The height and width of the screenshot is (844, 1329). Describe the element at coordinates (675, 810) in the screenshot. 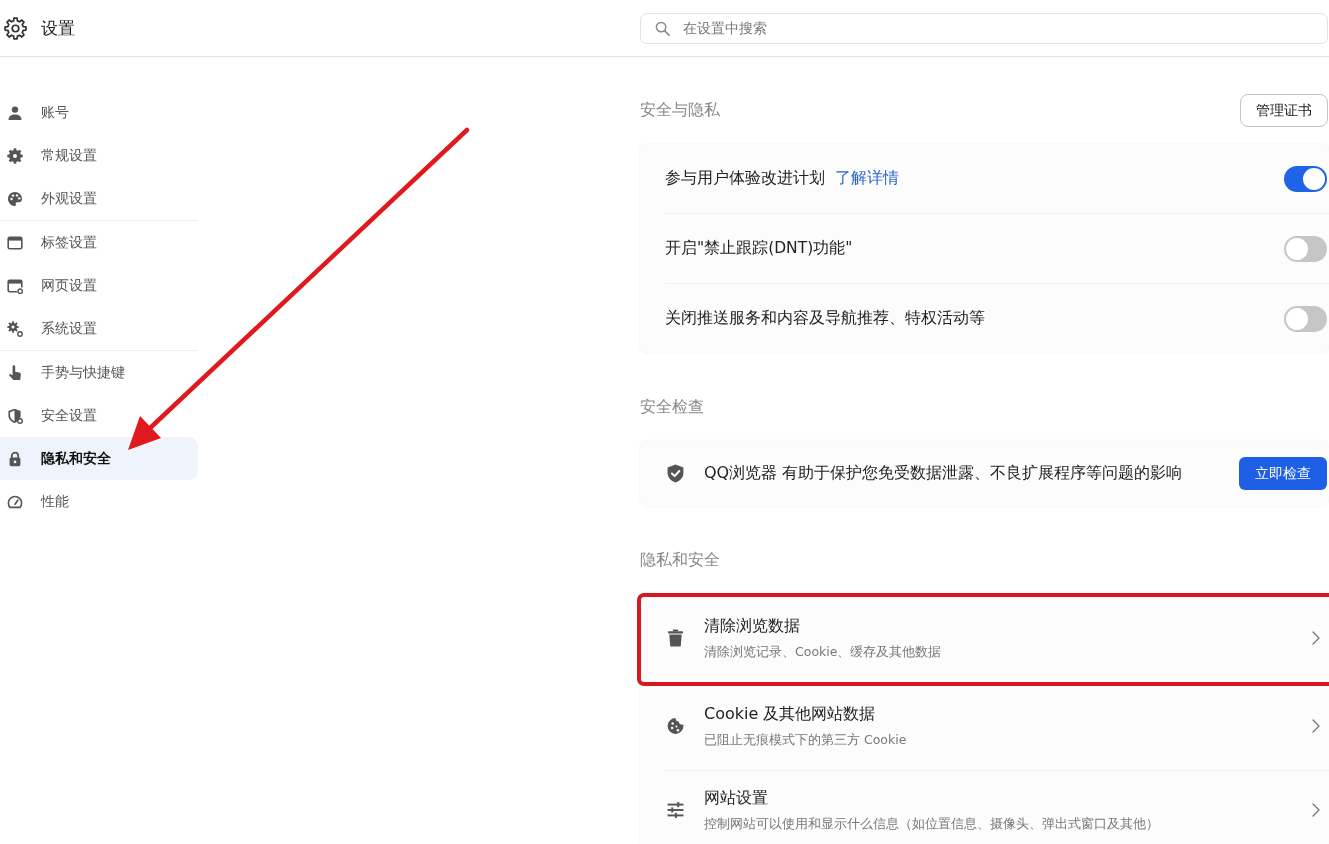

I see `sliders-icon` at that location.